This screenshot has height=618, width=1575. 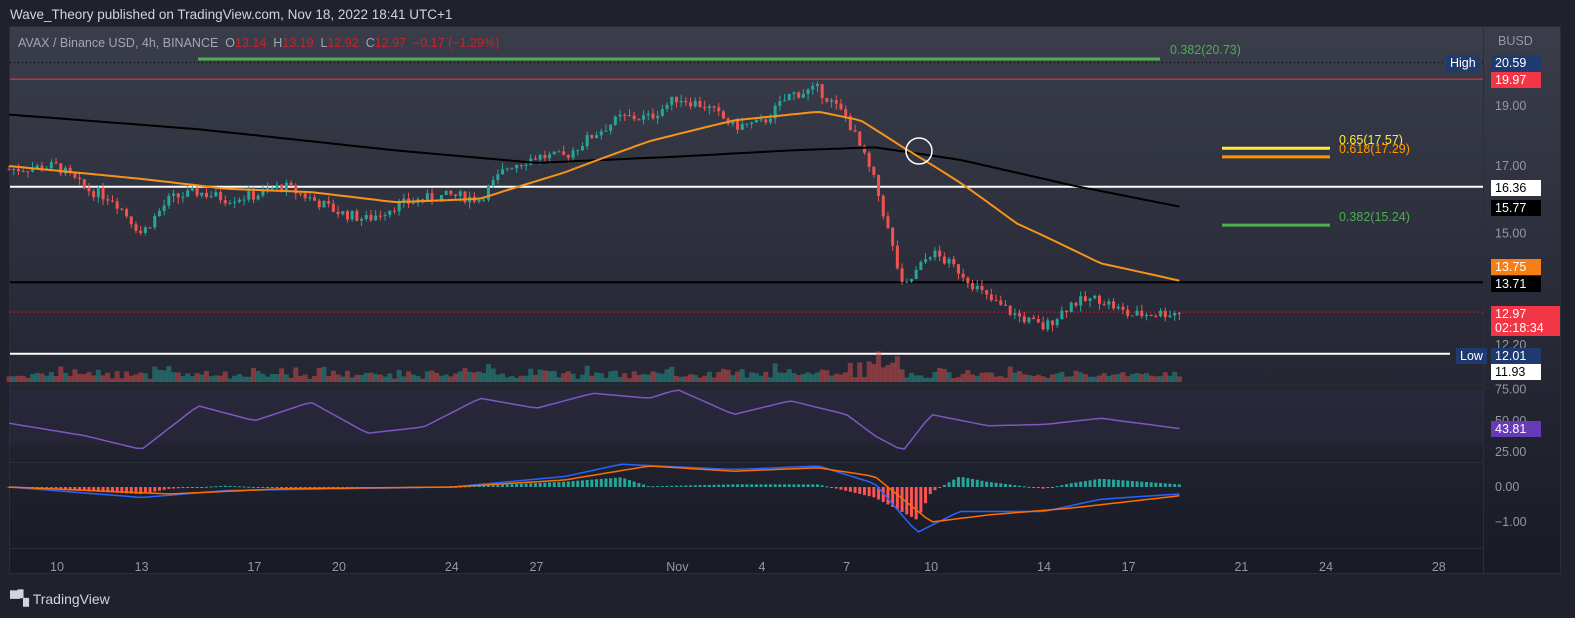 What do you see at coordinates (370, 43) in the screenshot?
I see `close-label: C` at bounding box center [370, 43].